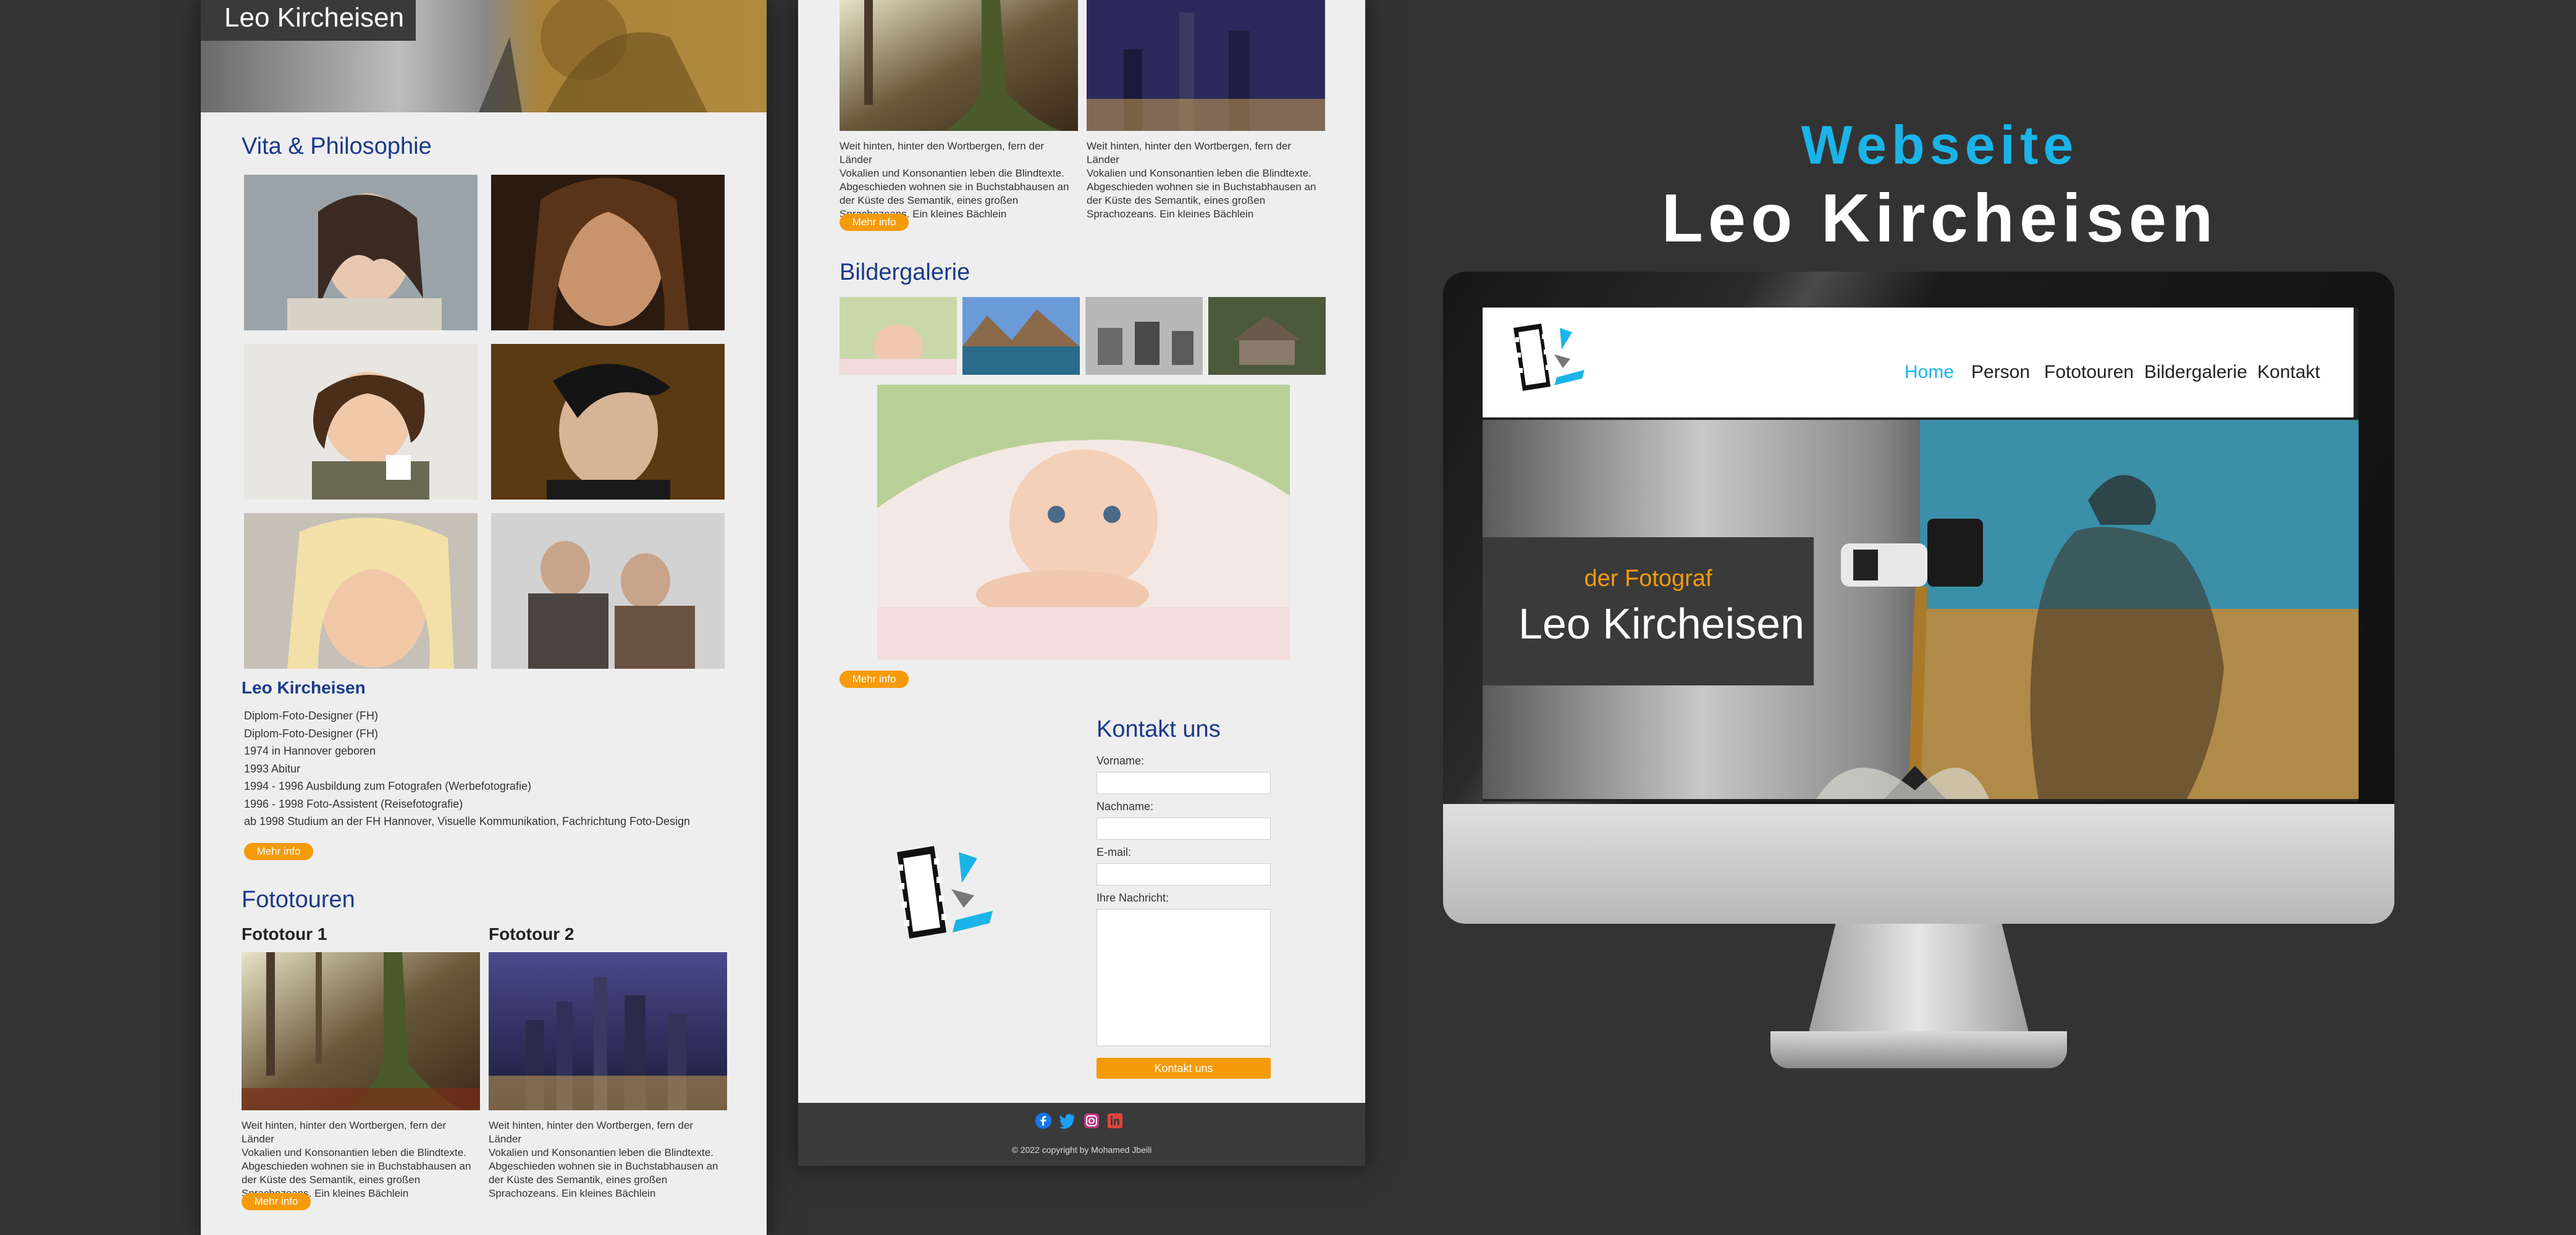 This screenshot has width=2576, height=1235. Describe the element at coordinates (1918, 863) in the screenshot. I see `monitor-chin` at that location.